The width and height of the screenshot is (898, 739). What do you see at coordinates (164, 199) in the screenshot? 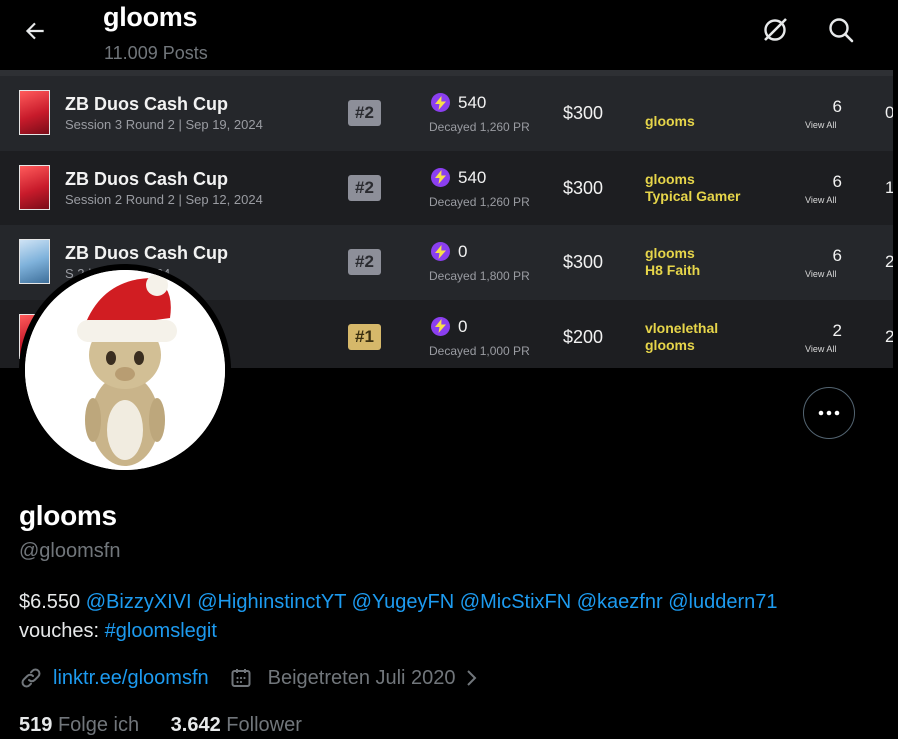
I see `event-subtitle: Session 2 Round 2 | Sep 12, 2024` at bounding box center [164, 199].